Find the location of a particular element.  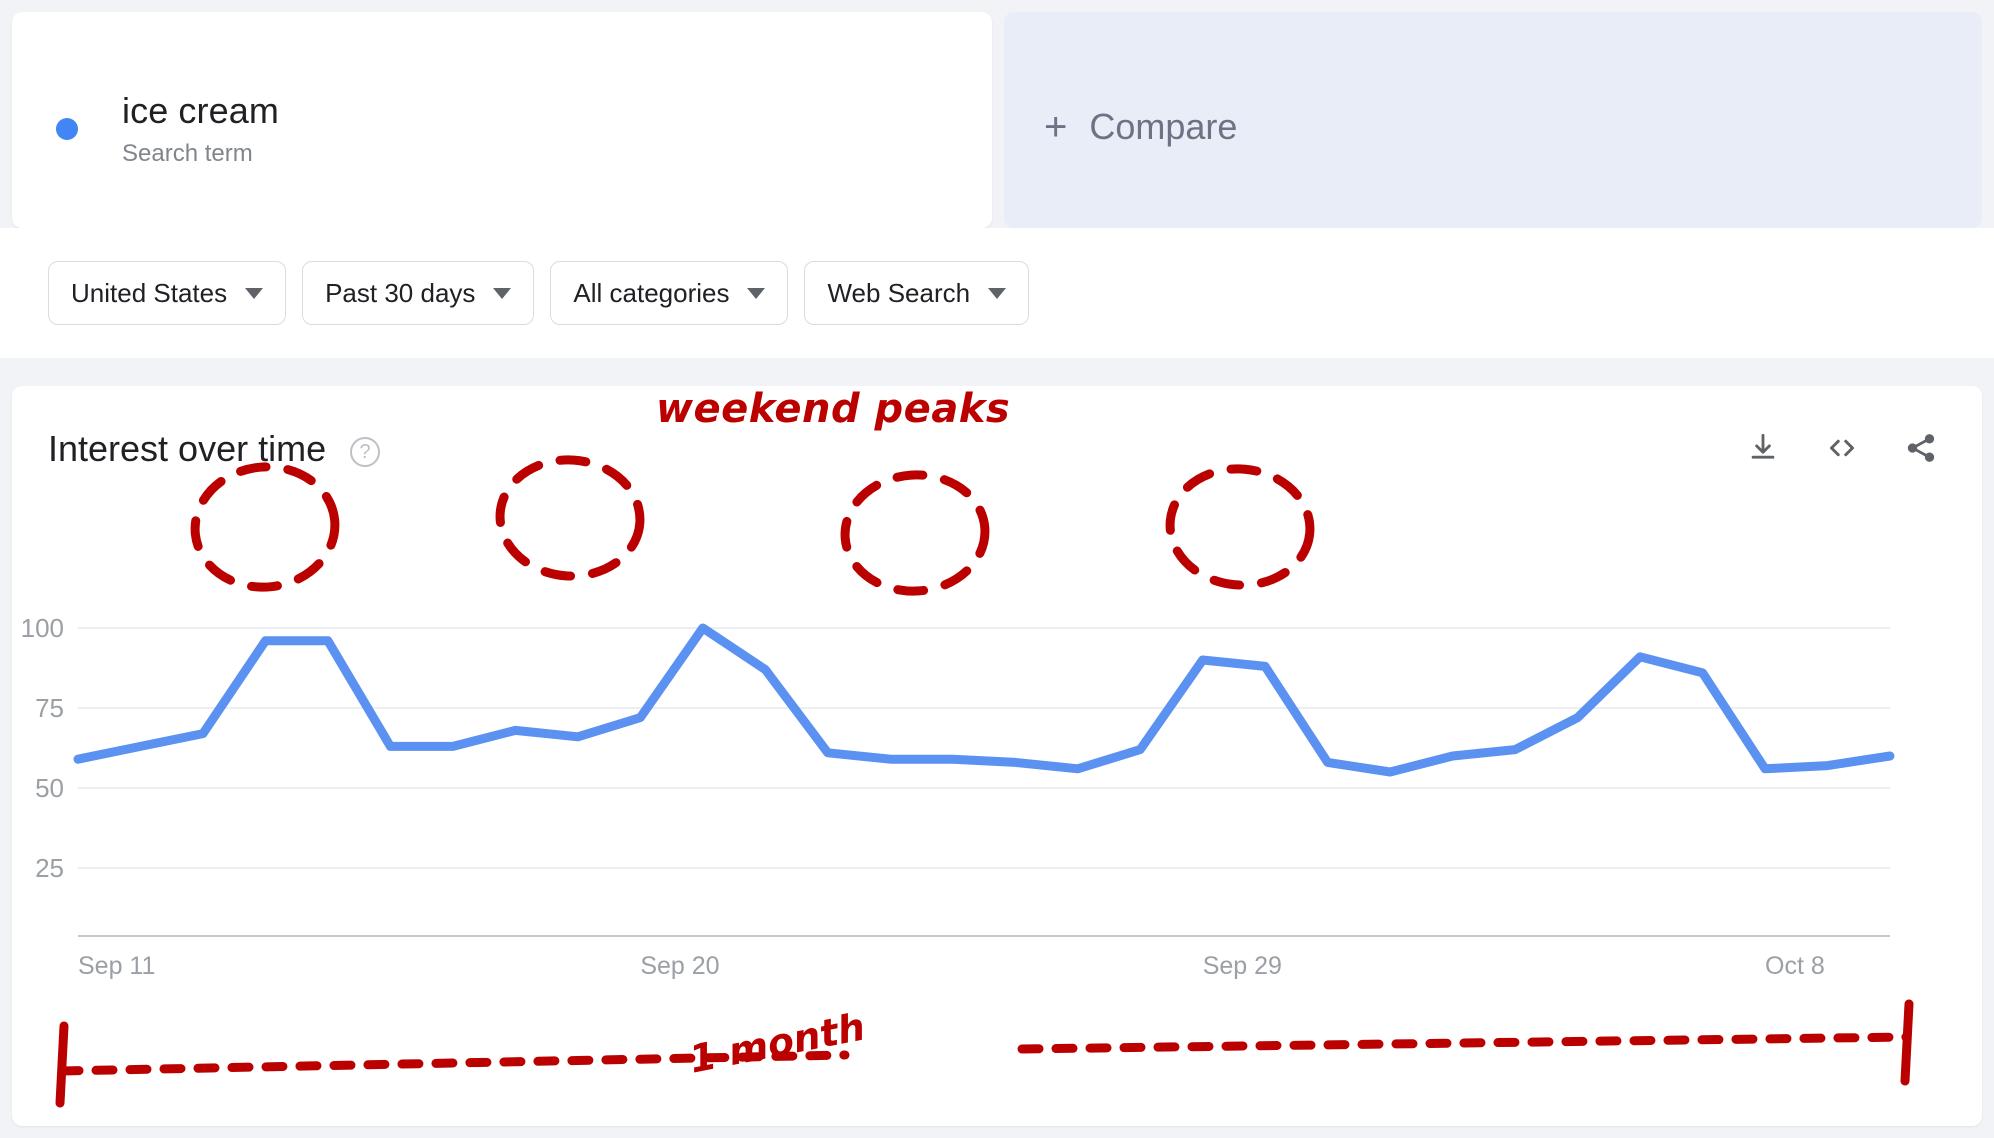

filter-location-label: United States is located at coordinates (149, 292).